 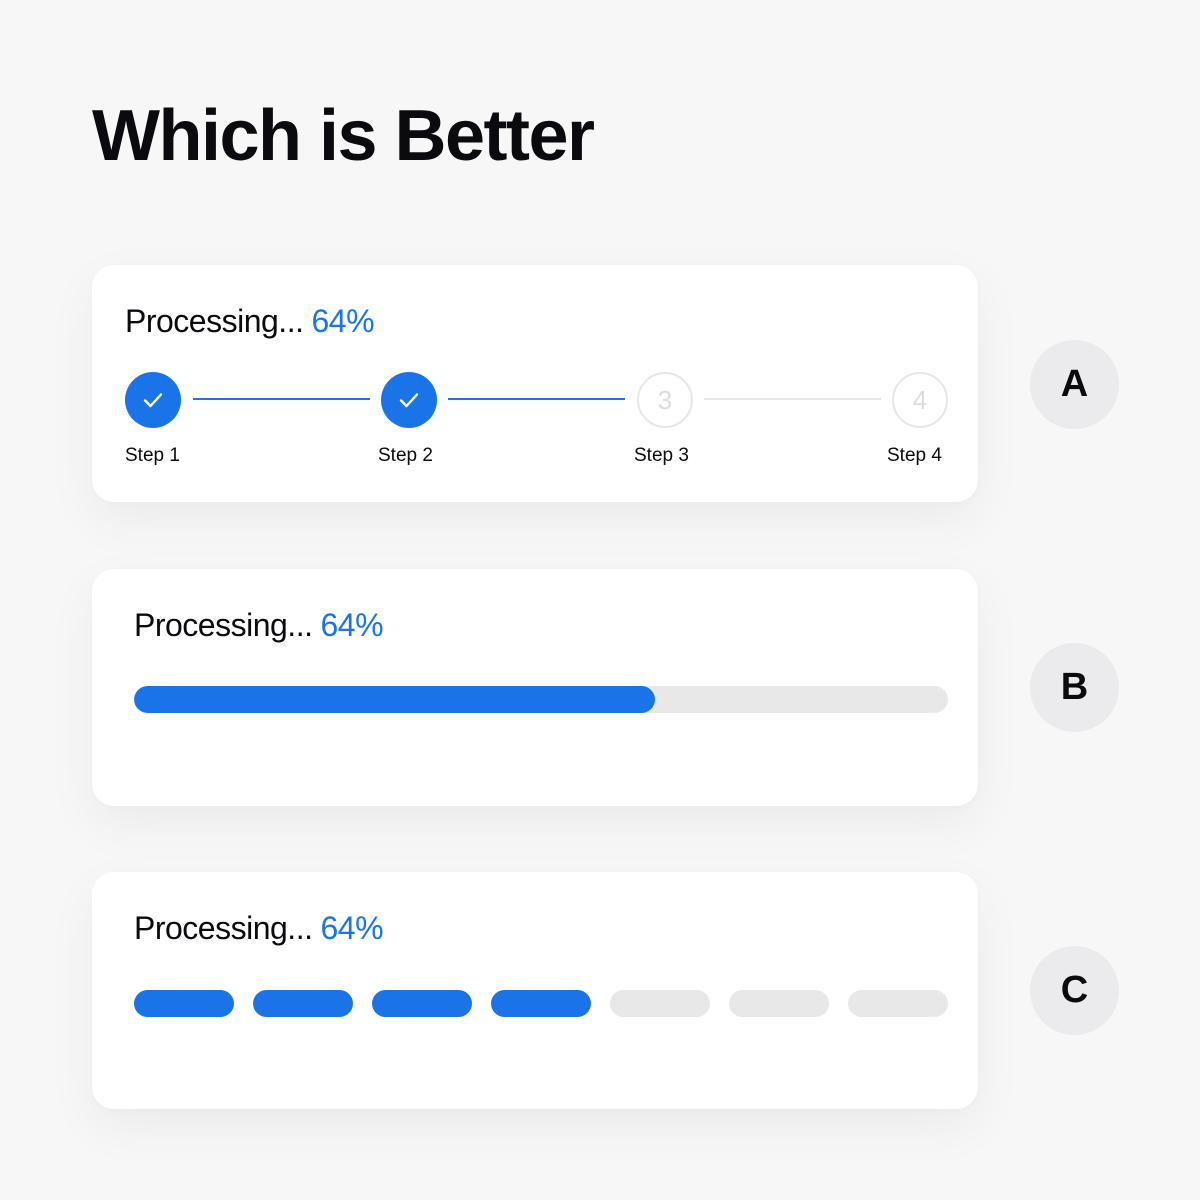 I want to click on step-3-indicator: 3, so click(x=665, y=400).